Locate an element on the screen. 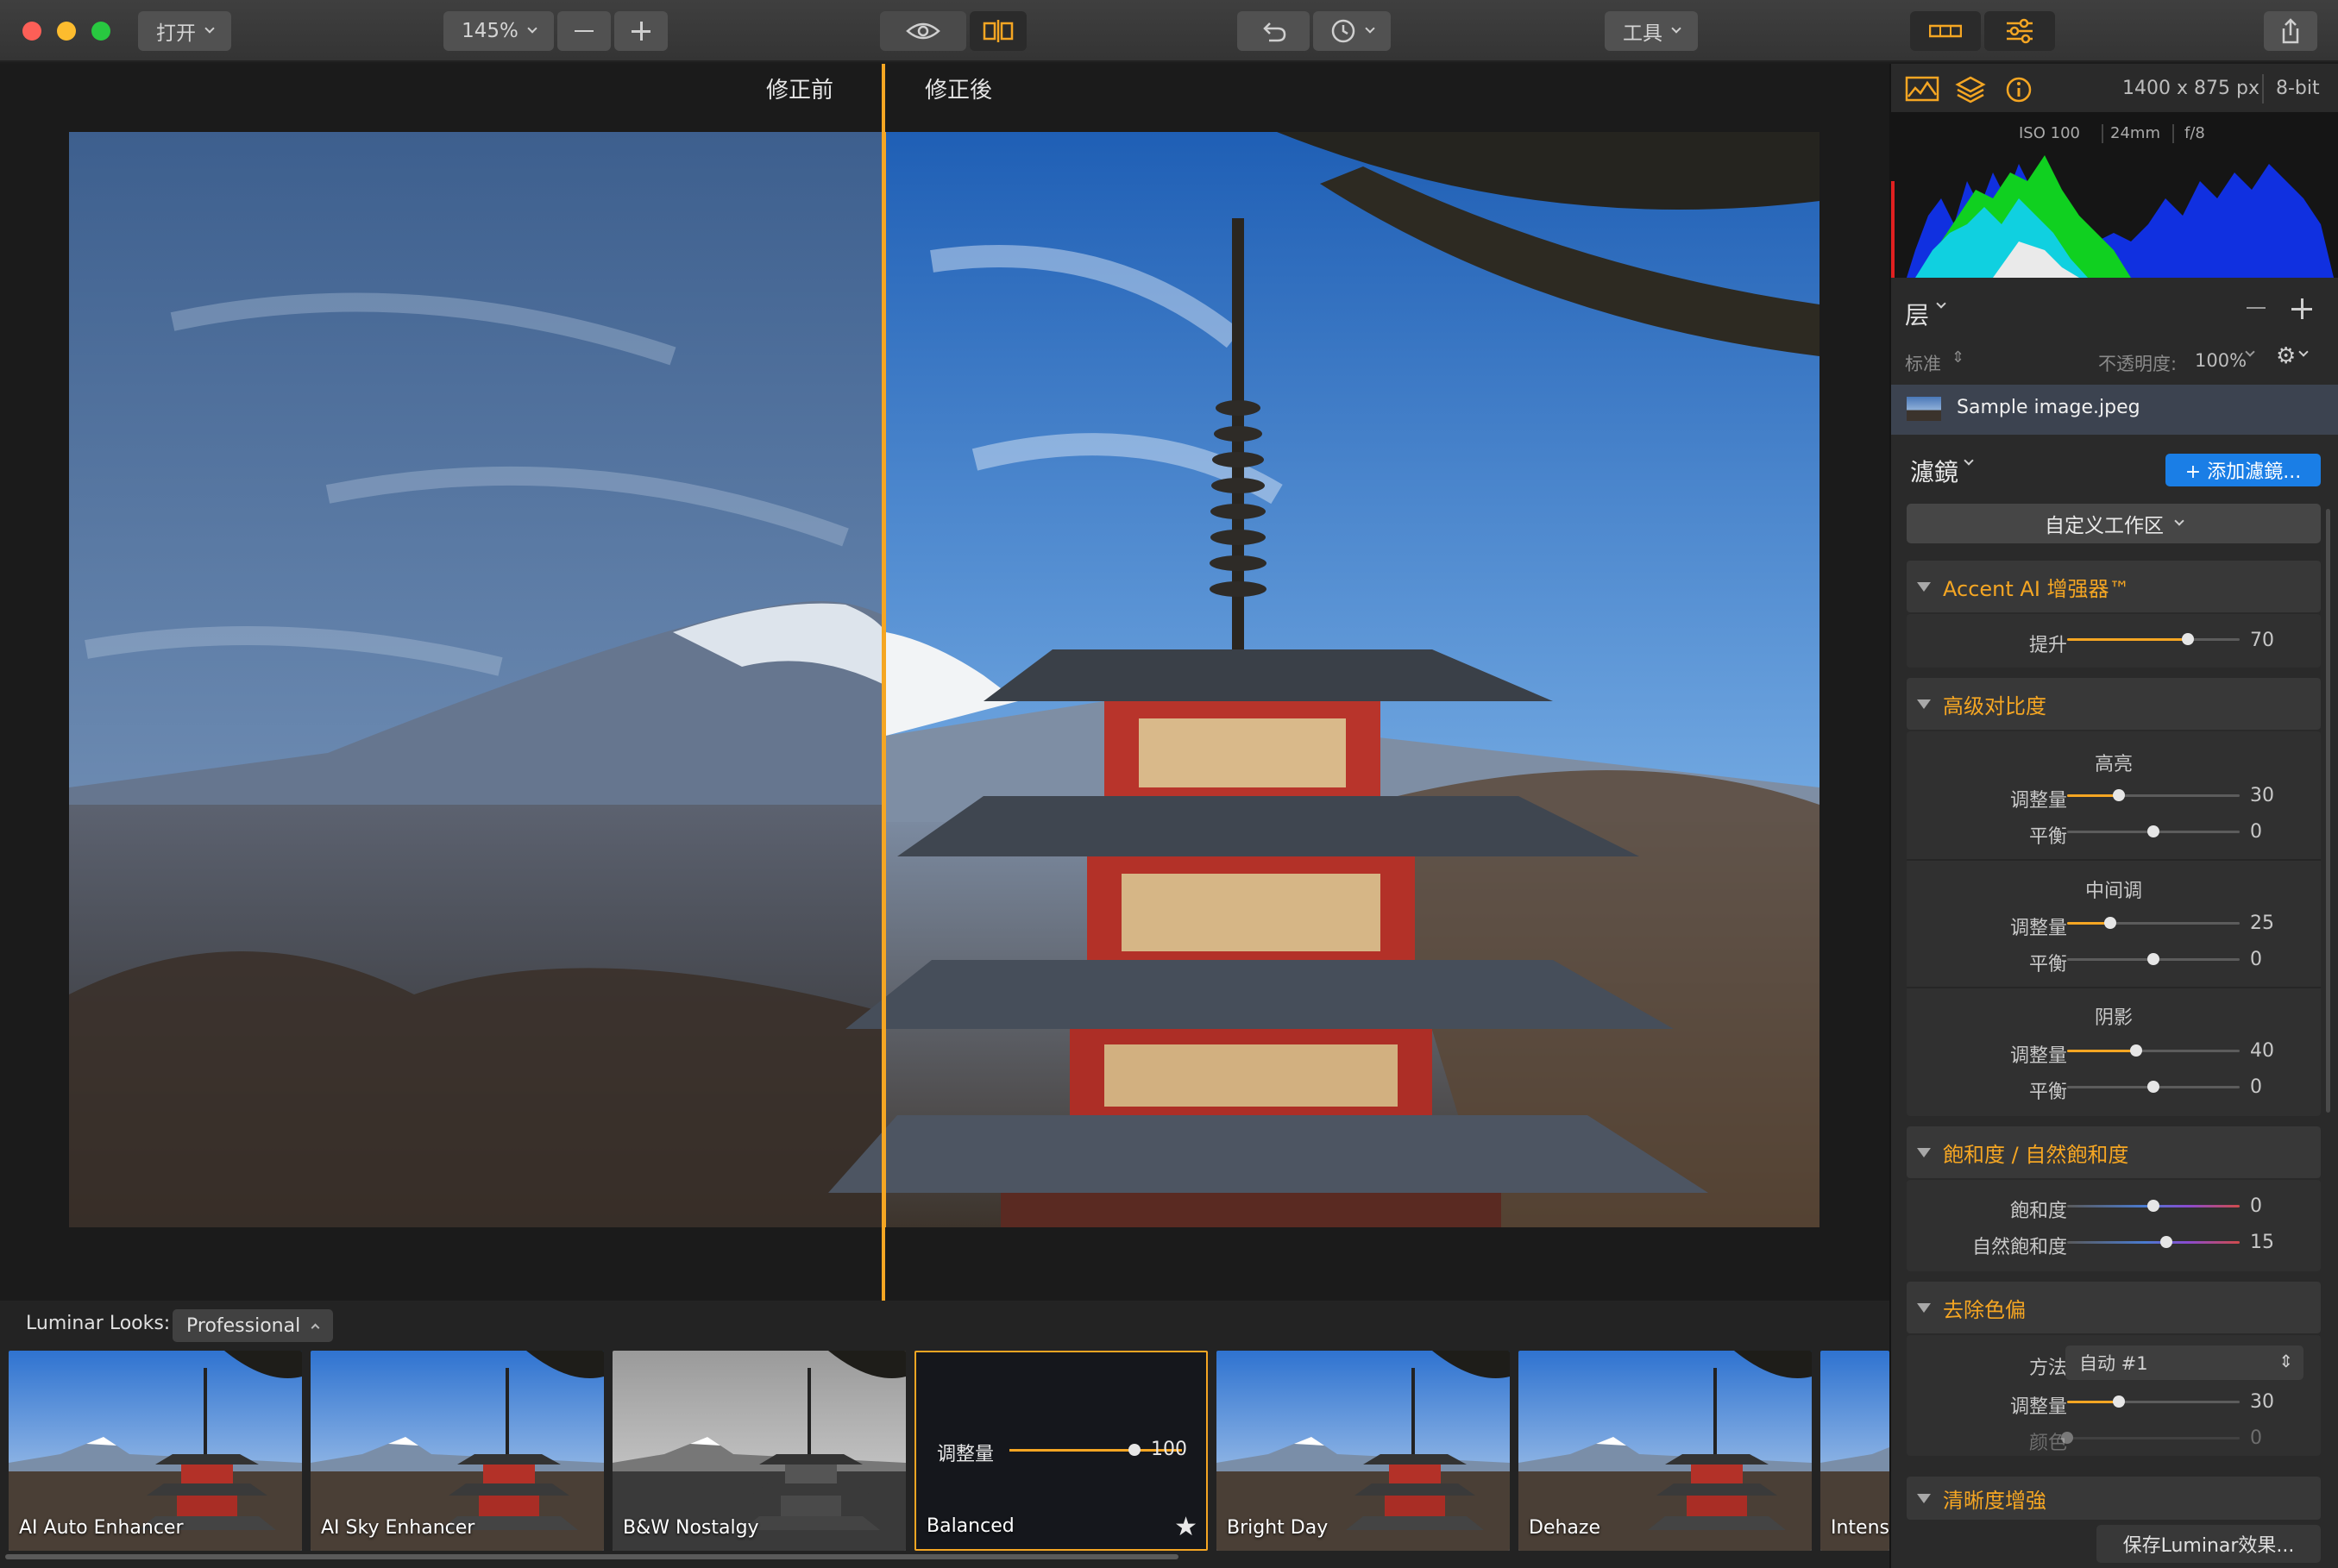 The height and width of the screenshot is (1568, 2338). share-button is located at coordinates (2290, 31).